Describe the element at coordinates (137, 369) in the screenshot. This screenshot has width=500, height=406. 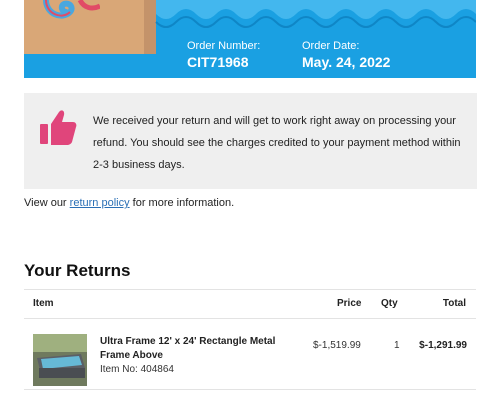
I see `product-item-number: Item No: 404864` at that location.